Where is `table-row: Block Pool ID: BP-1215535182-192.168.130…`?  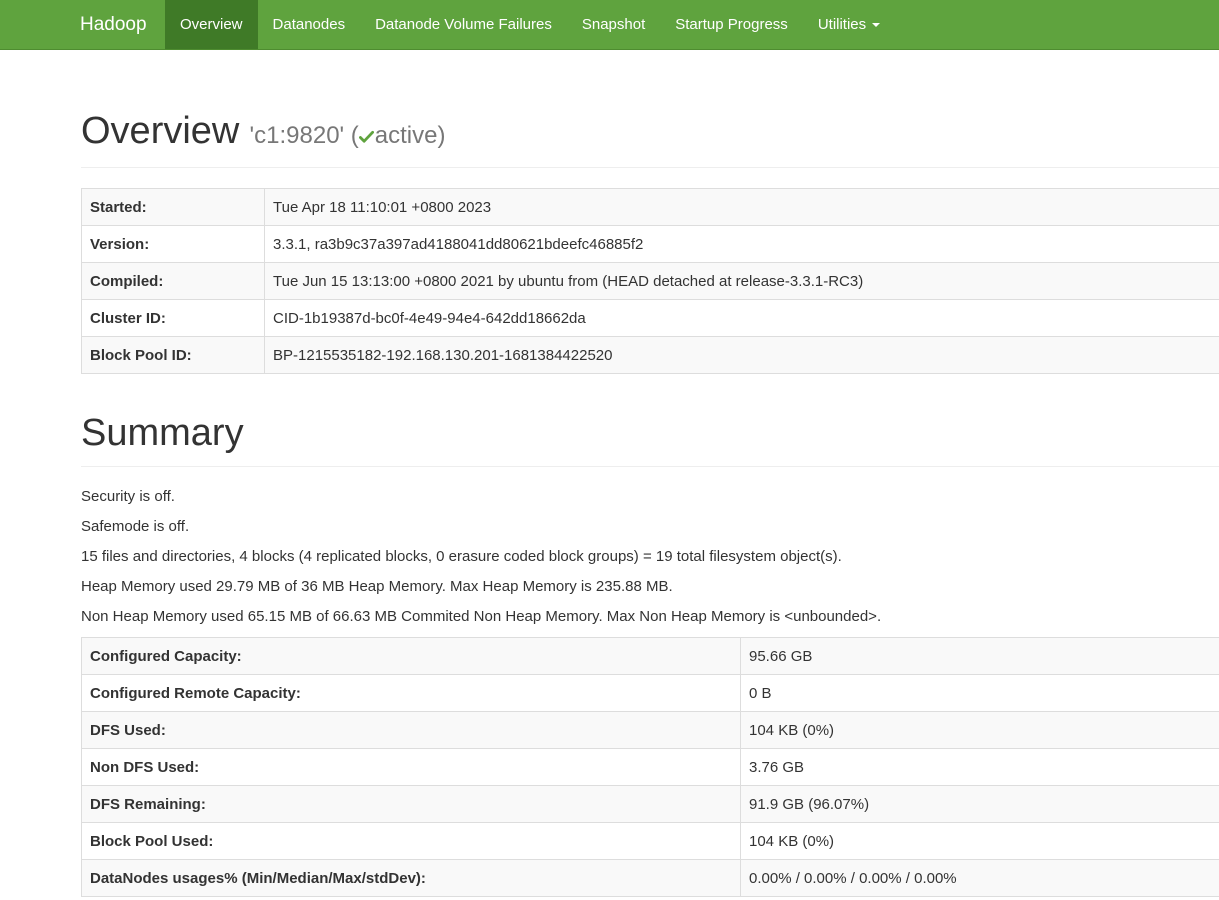 table-row: Block Pool ID: BP-1215535182-192.168.130… is located at coordinates (650, 355).